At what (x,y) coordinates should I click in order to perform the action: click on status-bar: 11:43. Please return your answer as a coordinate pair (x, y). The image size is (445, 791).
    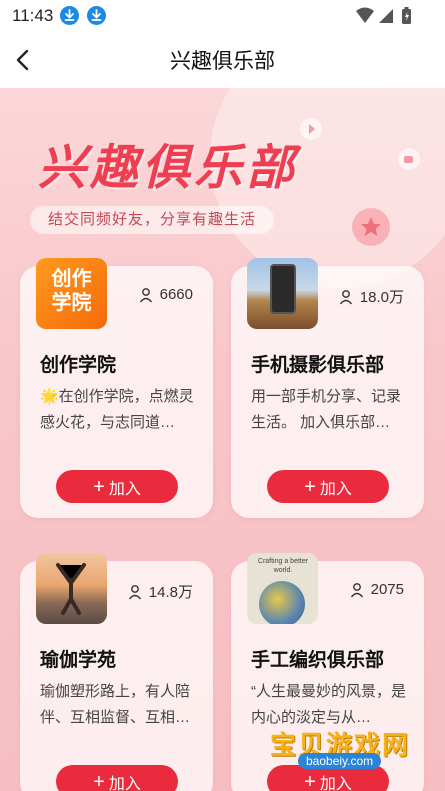
    Looking at the image, I should click on (222, 16).